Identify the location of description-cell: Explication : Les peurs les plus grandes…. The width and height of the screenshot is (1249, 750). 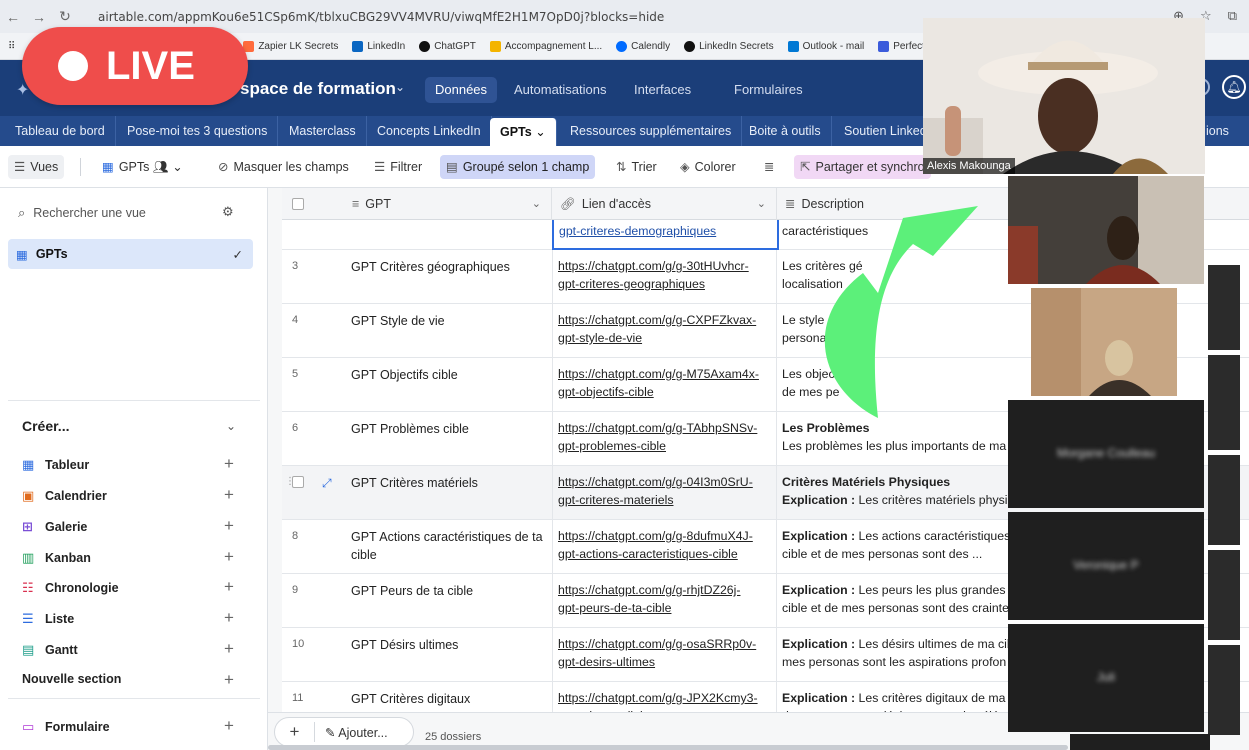
(902, 599).